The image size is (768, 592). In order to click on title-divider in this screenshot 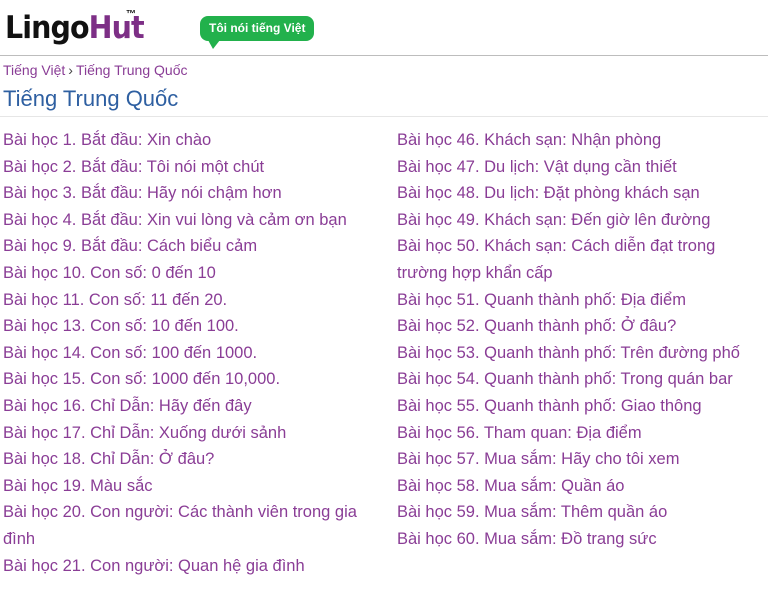, I will do `click(384, 116)`.